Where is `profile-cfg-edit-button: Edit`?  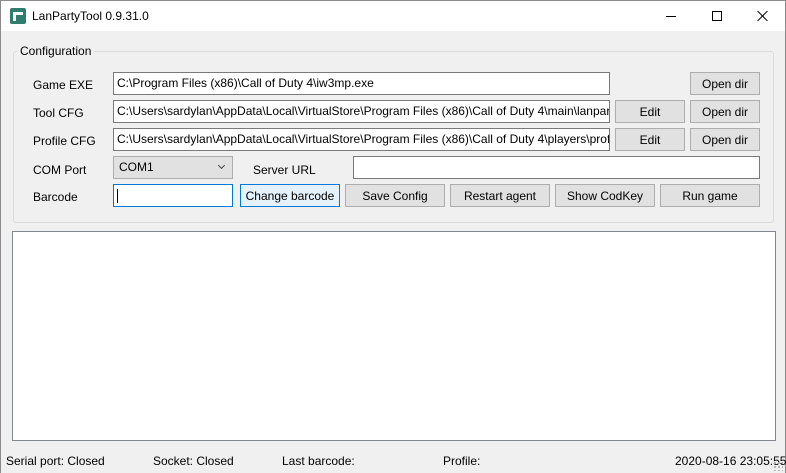 profile-cfg-edit-button: Edit is located at coordinates (650, 139).